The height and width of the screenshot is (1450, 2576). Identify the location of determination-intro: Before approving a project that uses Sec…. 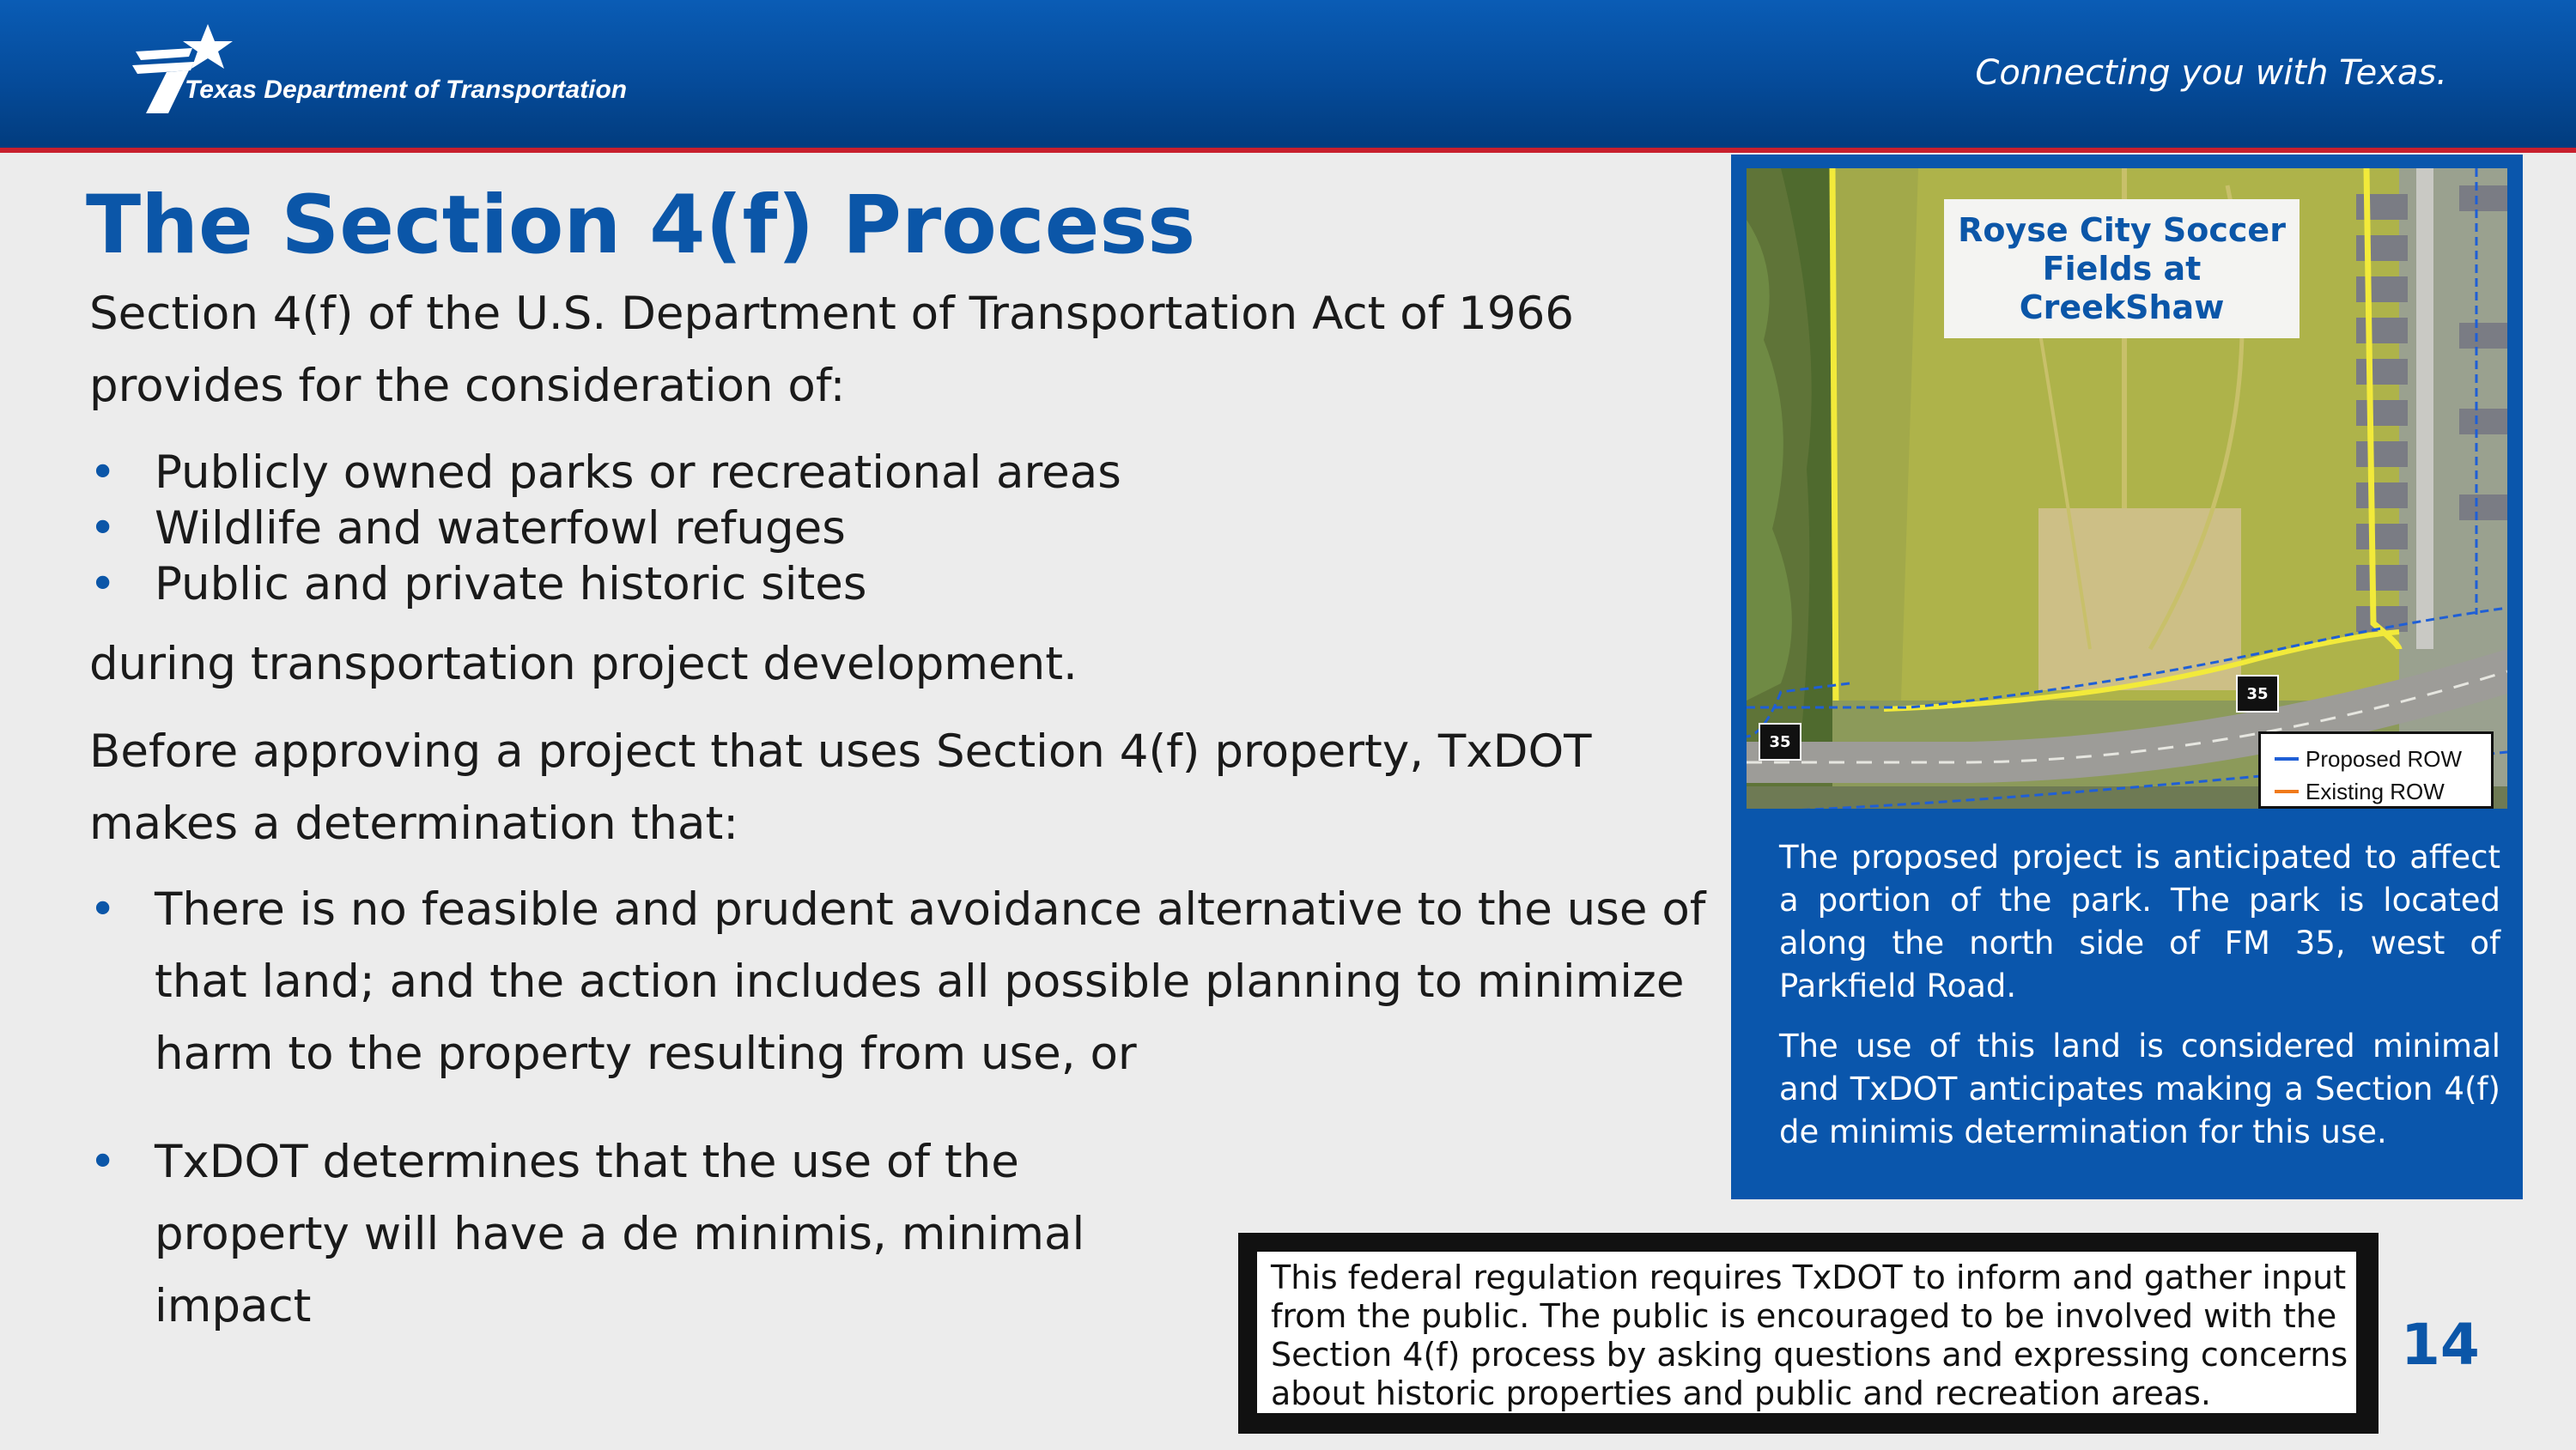
(841, 787).